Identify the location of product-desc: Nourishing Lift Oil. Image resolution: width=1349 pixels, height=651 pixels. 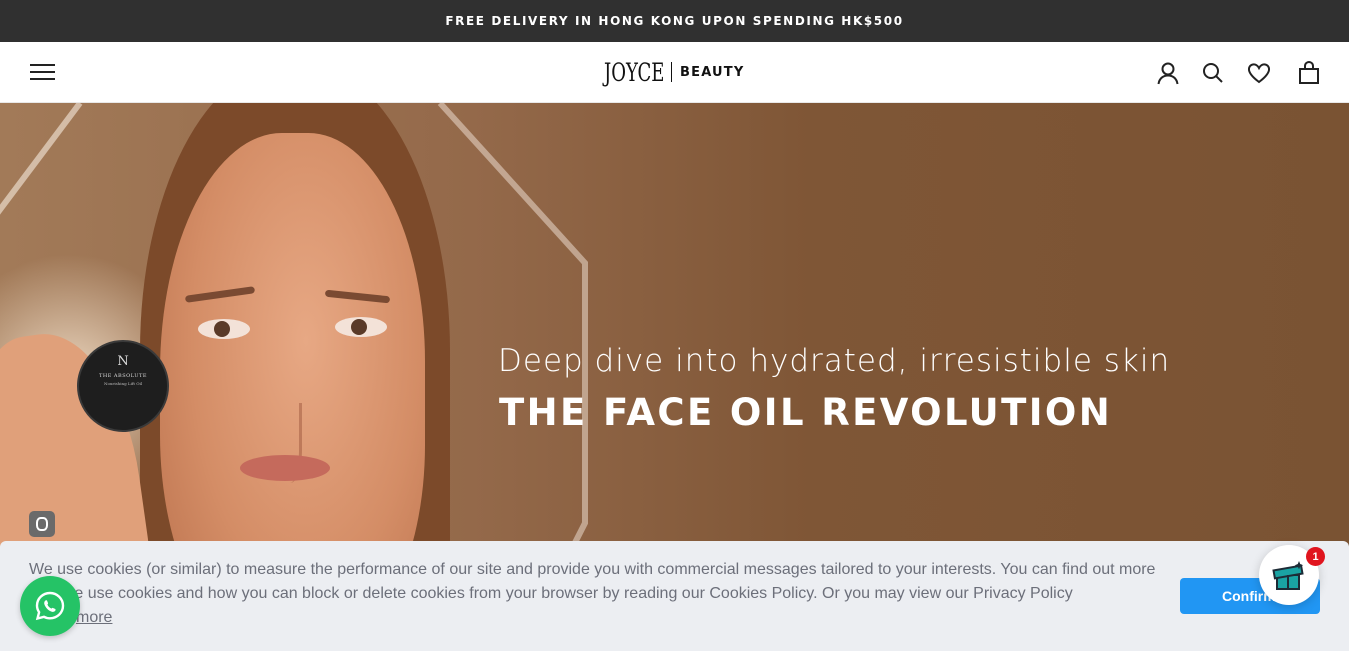
(123, 383).